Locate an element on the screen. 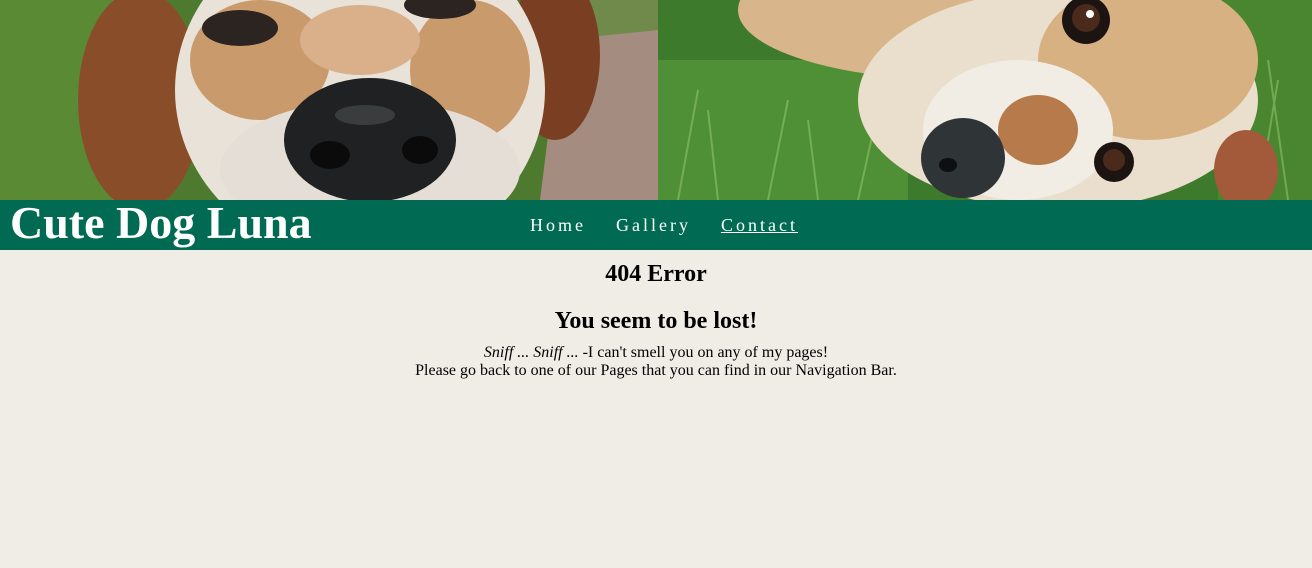 Image resolution: width=1312 pixels, height=568 pixels. nav-link-contact: Contact is located at coordinates (759, 225).